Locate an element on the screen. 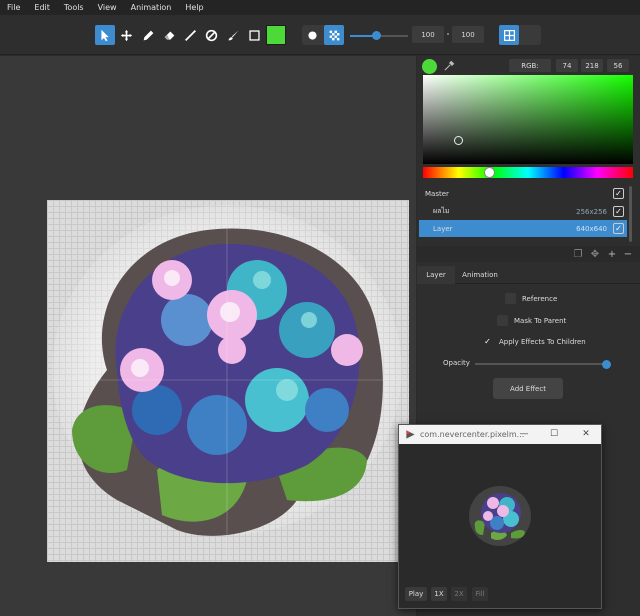  brush-tool-button is located at coordinates (233, 35).